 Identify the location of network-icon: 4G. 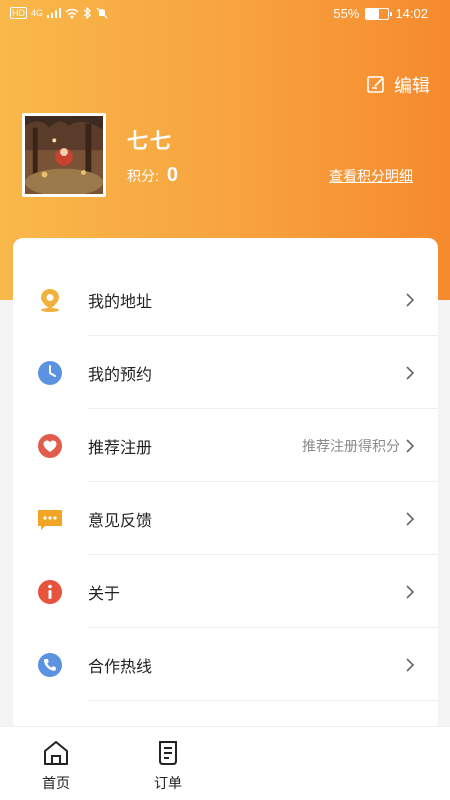
(37, 13).